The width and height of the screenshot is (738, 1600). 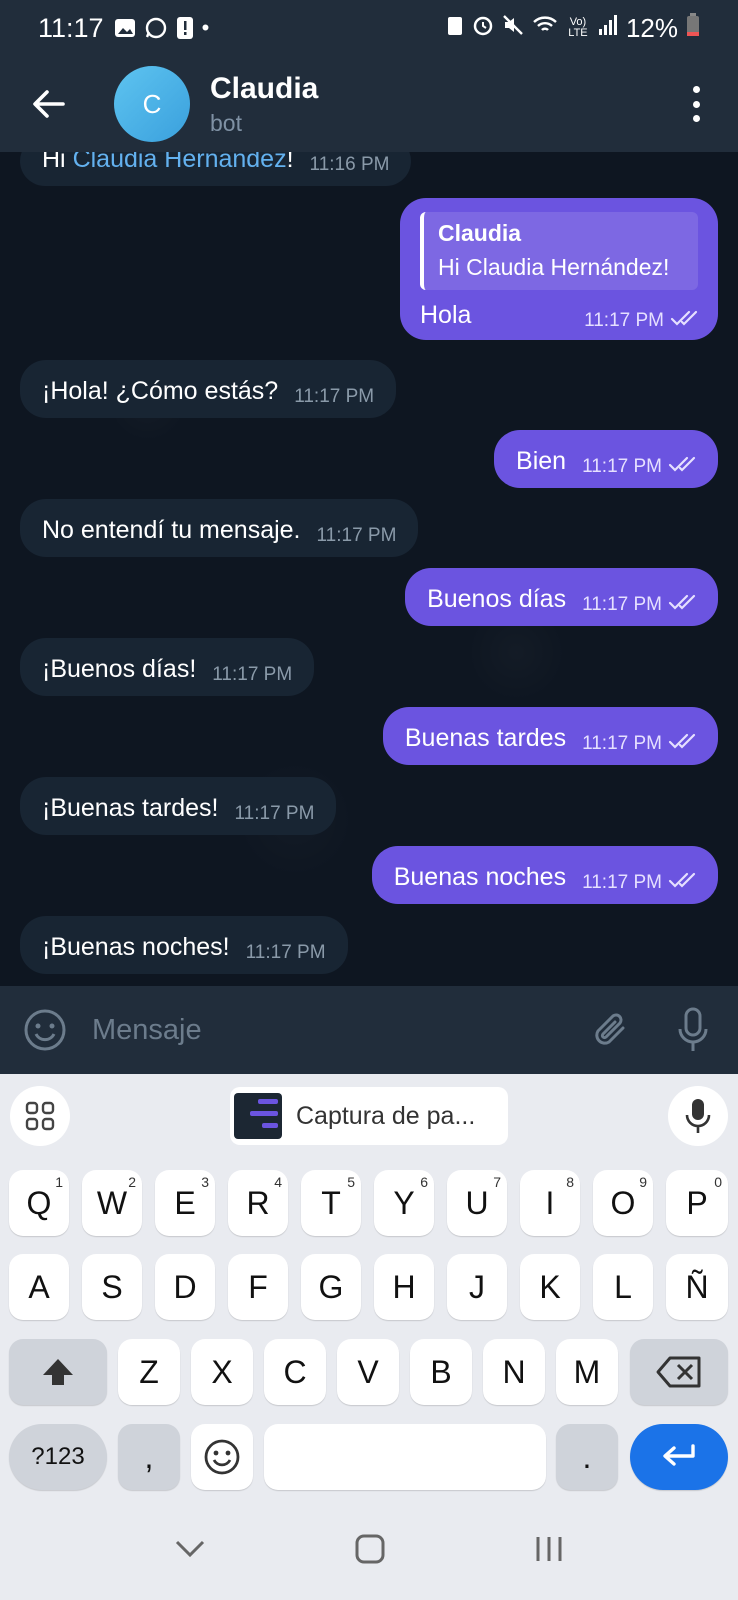 I want to click on nav-recents-button, so click(x=549, y=1551).